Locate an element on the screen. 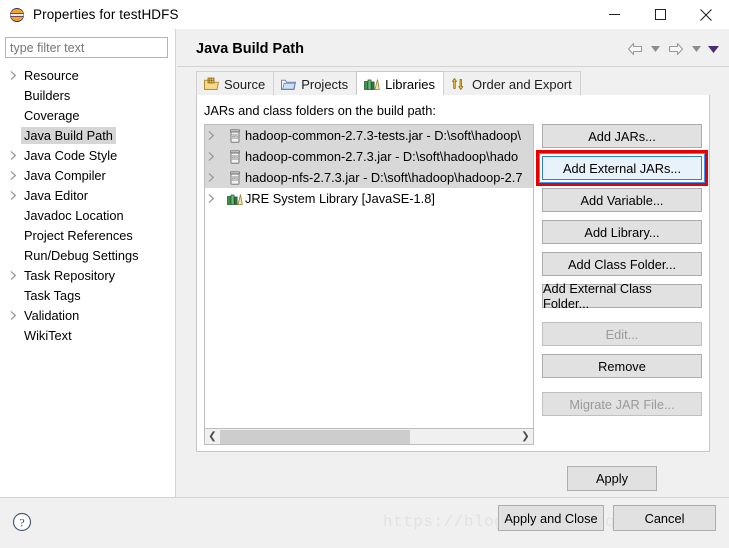 Image resolution: width=729 pixels, height=548 pixels. sidebar-item-label: Task Repository is located at coordinates (70, 275).